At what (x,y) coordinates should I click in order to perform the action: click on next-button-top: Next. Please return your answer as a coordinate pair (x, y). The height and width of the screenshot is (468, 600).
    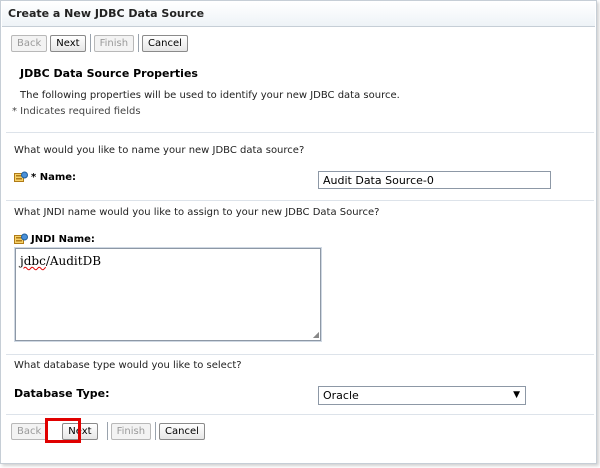
    Looking at the image, I should click on (68, 43).